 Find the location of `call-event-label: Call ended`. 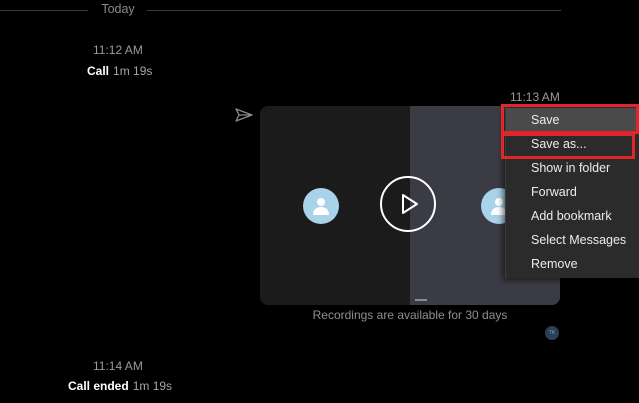

call-event-label: Call ended is located at coordinates (98, 386).